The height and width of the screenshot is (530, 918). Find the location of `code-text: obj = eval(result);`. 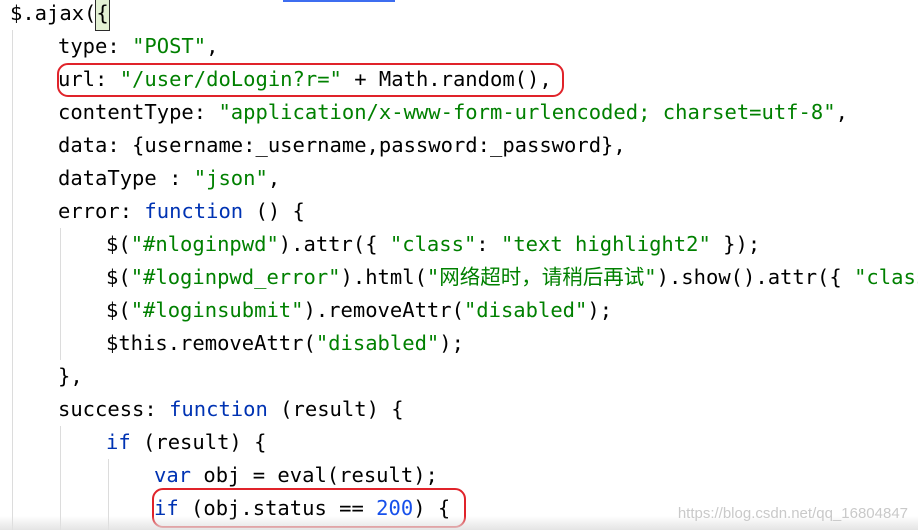

code-text: obj = eval(result); is located at coordinates (314, 475).